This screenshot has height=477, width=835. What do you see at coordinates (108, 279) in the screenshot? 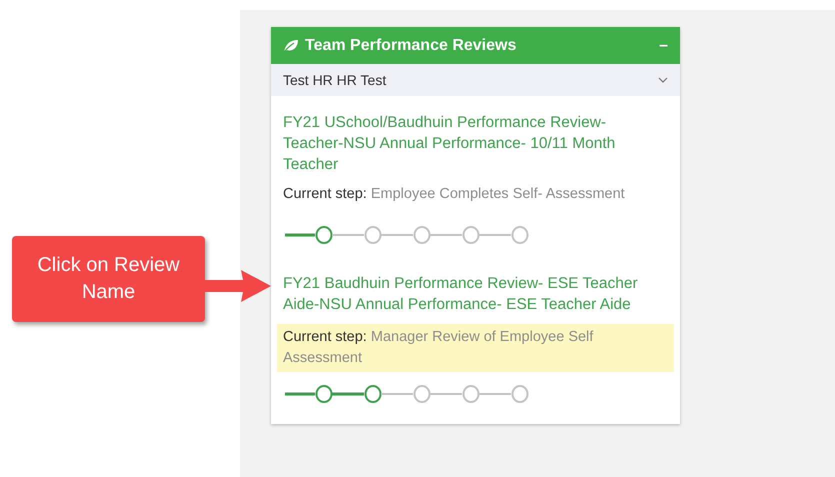
I see `callout-box: Click on Review Name` at bounding box center [108, 279].